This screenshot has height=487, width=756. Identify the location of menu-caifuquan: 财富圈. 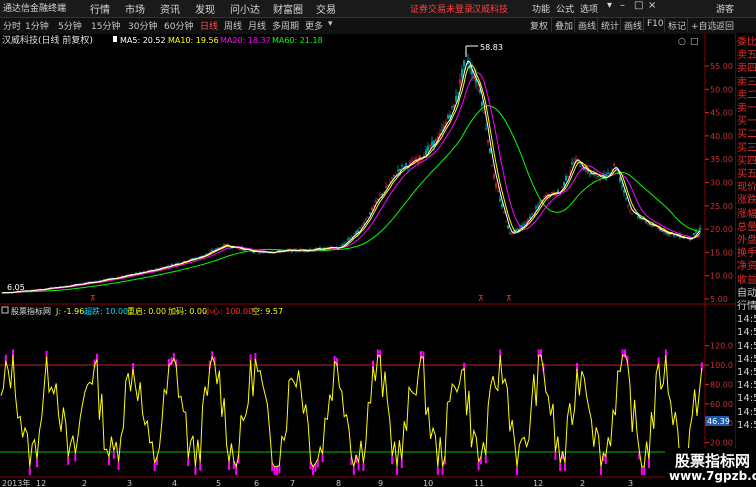
(288, 8).